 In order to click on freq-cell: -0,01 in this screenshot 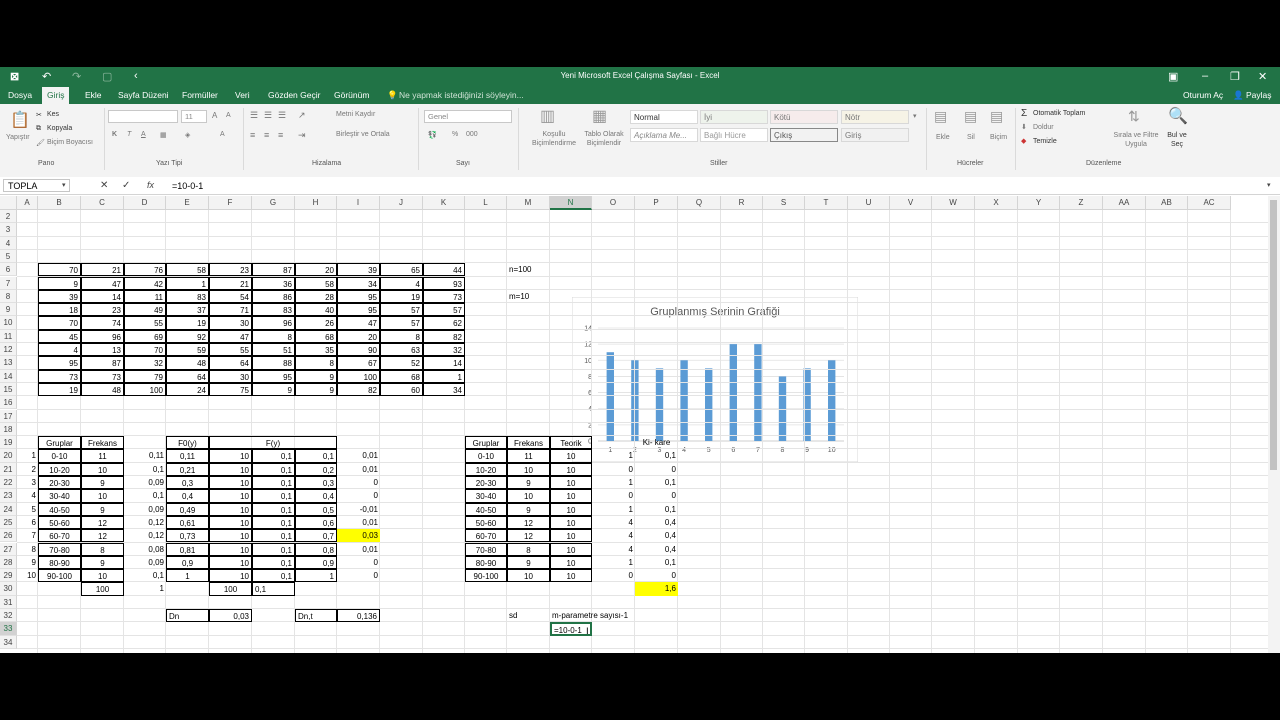, I will do `click(358, 509)`.